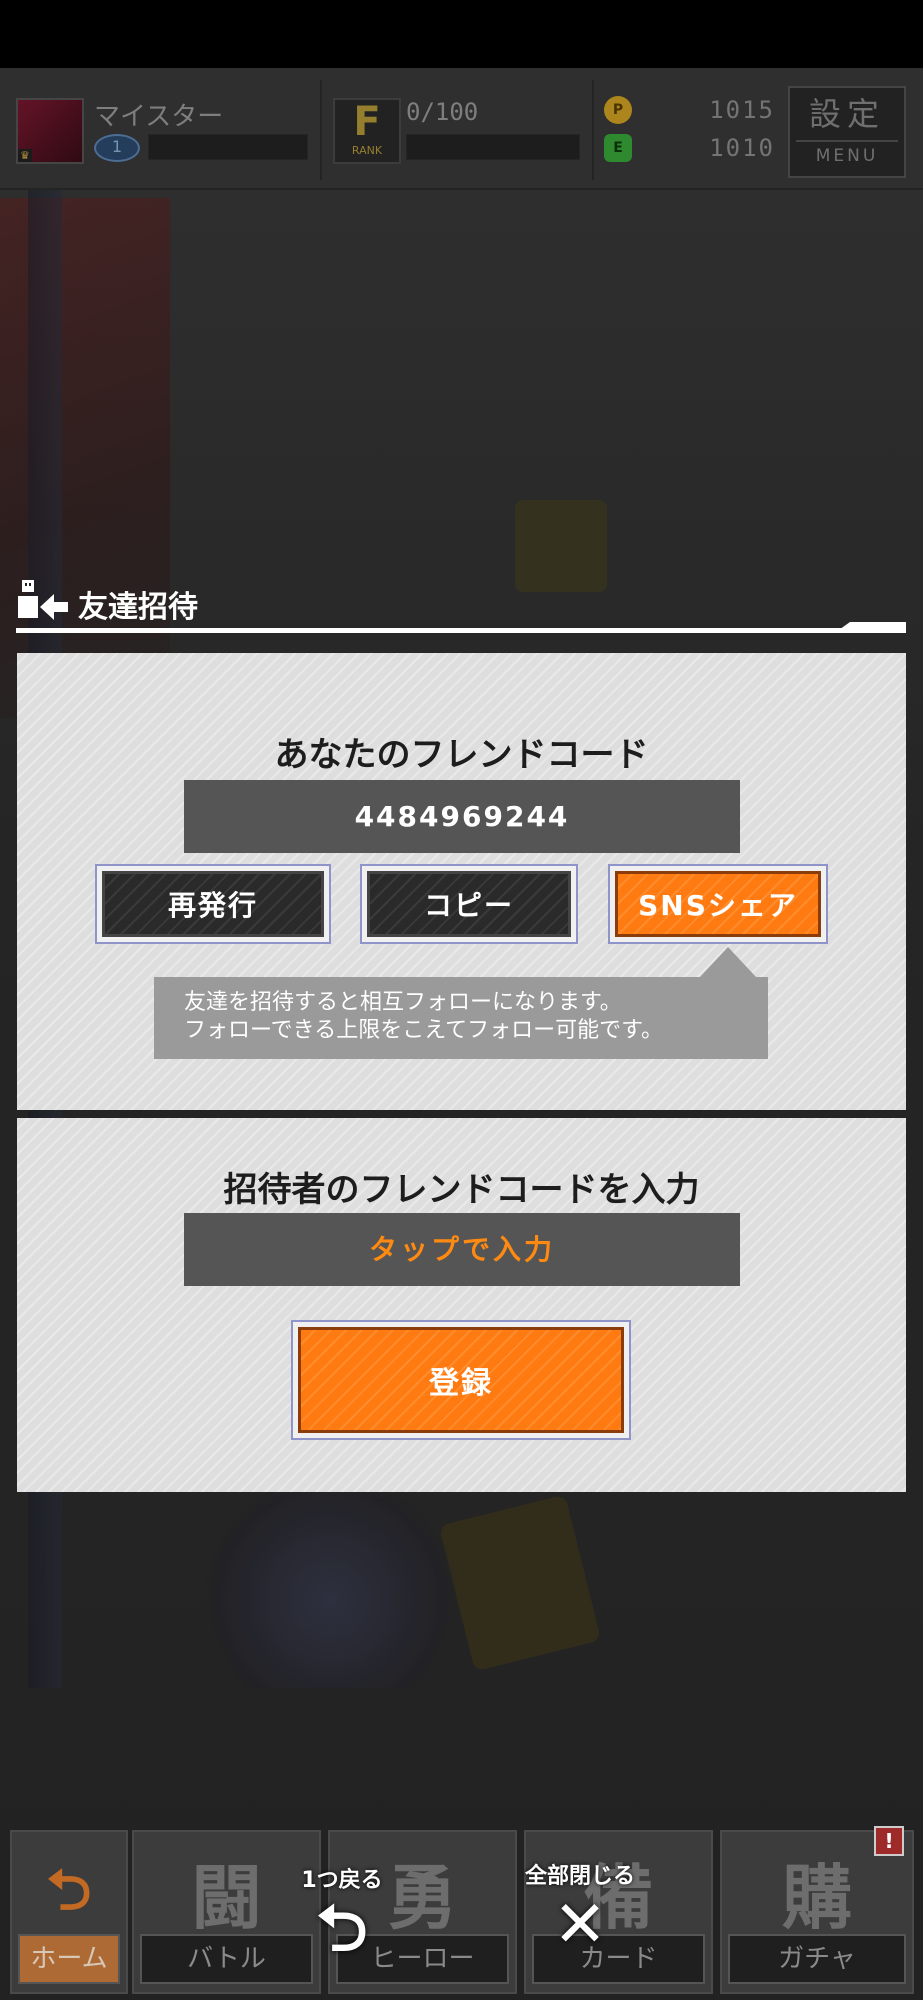  Describe the element at coordinates (889, 1841) in the screenshot. I see `alert-badge: !` at that location.